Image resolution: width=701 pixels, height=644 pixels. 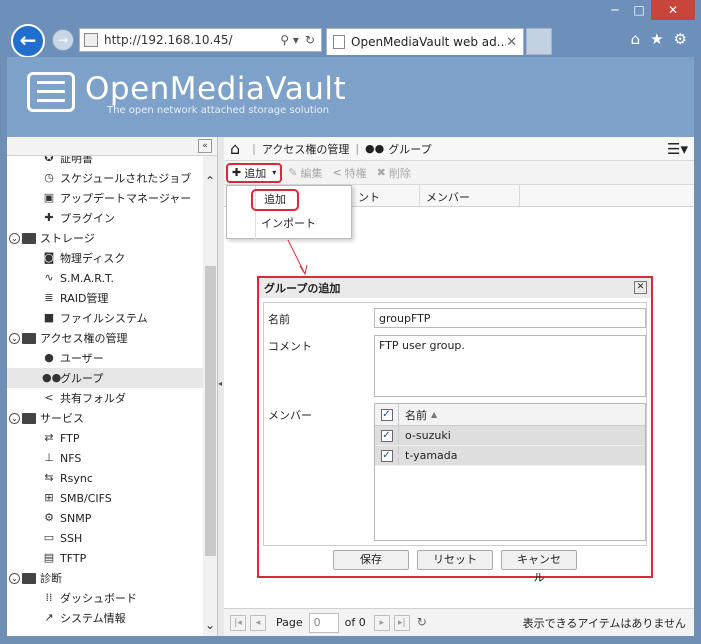 I want to click on dialog-footer: 保存 リセット キャンセル, so click(x=455, y=567).